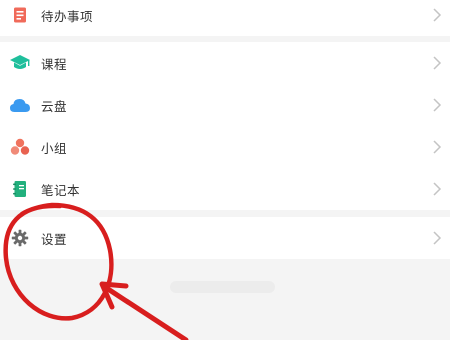 The height and width of the screenshot is (340, 450). I want to click on menu-item-group: 小组, so click(225, 147).